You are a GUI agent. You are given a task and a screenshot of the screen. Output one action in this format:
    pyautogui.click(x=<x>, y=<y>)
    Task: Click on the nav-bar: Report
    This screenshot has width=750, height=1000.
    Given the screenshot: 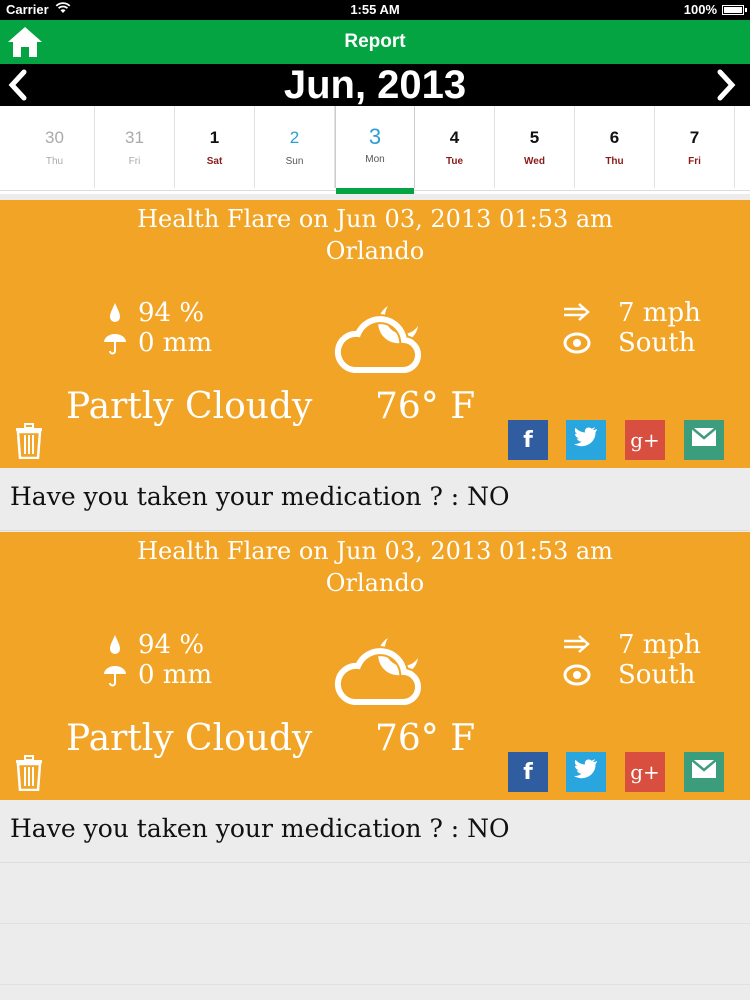 What is the action you would take?
    pyautogui.click(x=375, y=42)
    